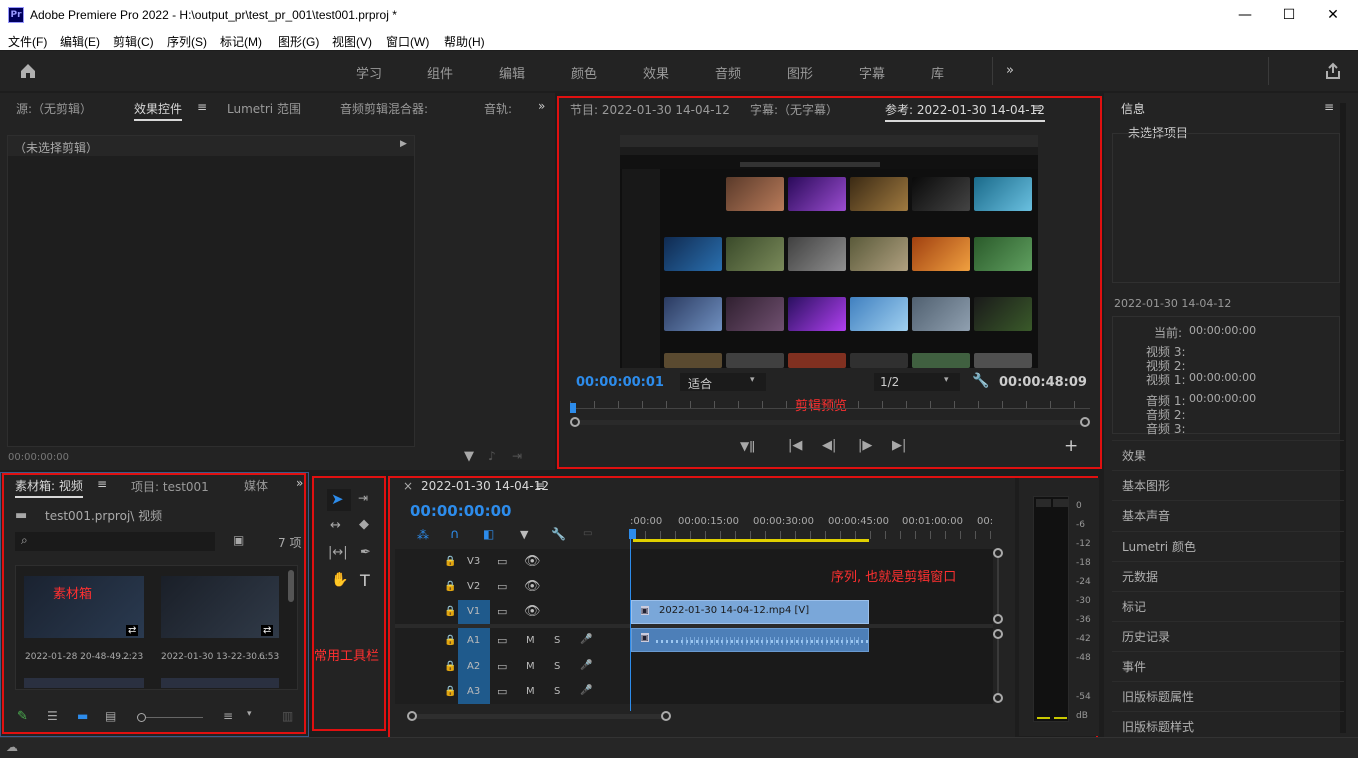 This screenshot has height=758, width=1358. What do you see at coordinates (363, 498) in the screenshot?
I see `track-select-tool-icon: ⇥` at bounding box center [363, 498].